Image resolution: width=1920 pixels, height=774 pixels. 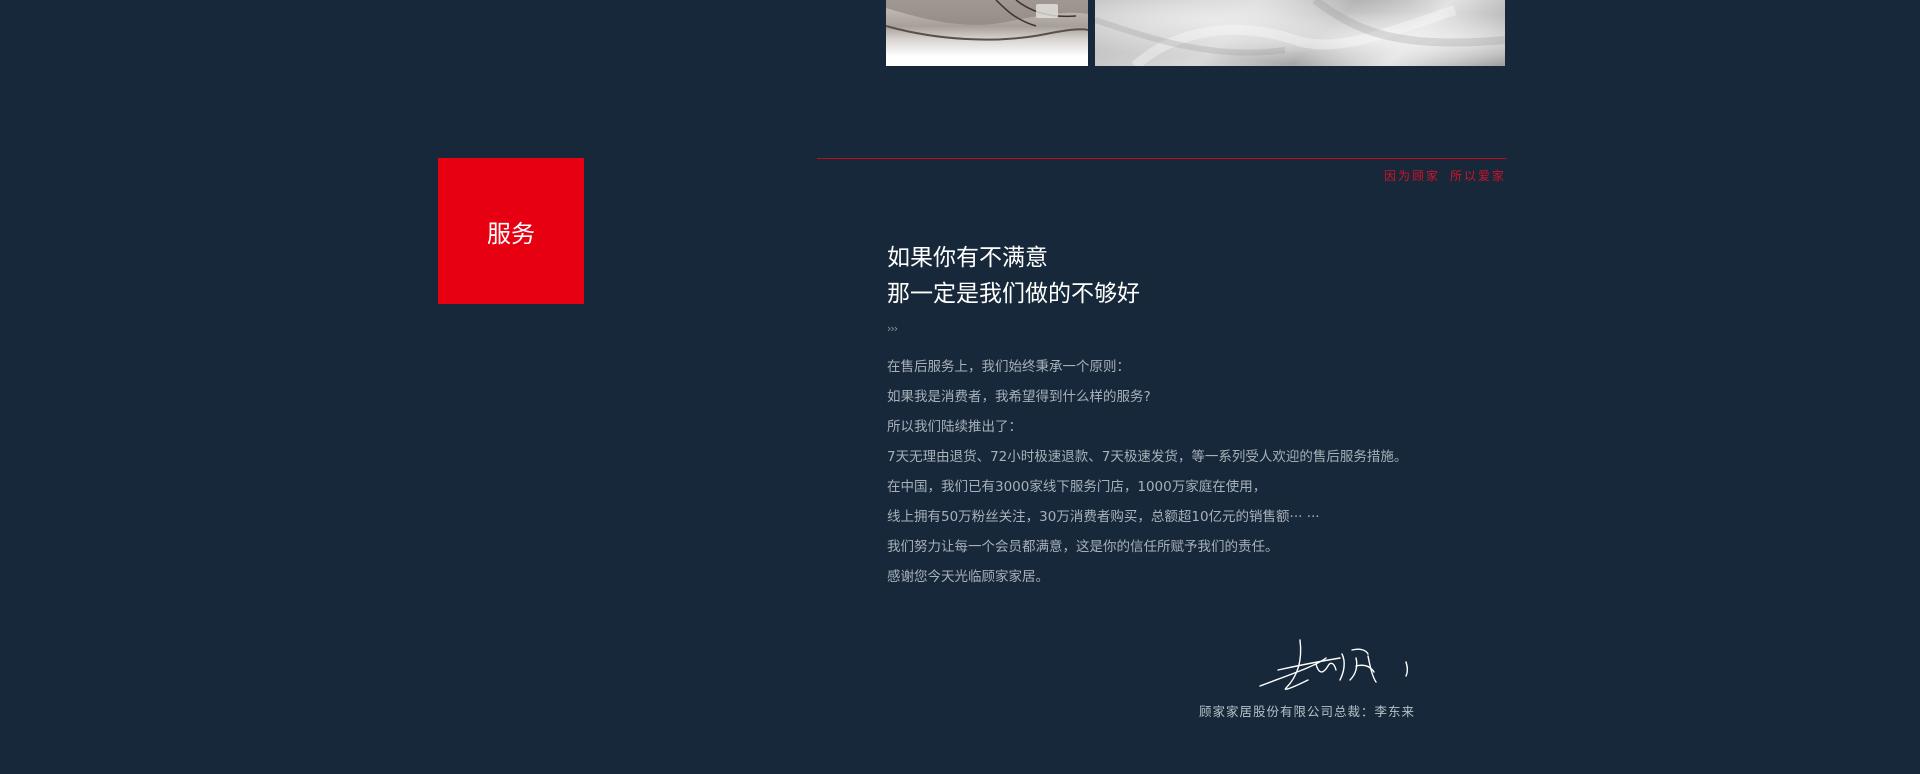 What do you see at coordinates (1411, 176) in the screenshot?
I see `slogan-part-1: 因为顾家` at bounding box center [1411, 176].